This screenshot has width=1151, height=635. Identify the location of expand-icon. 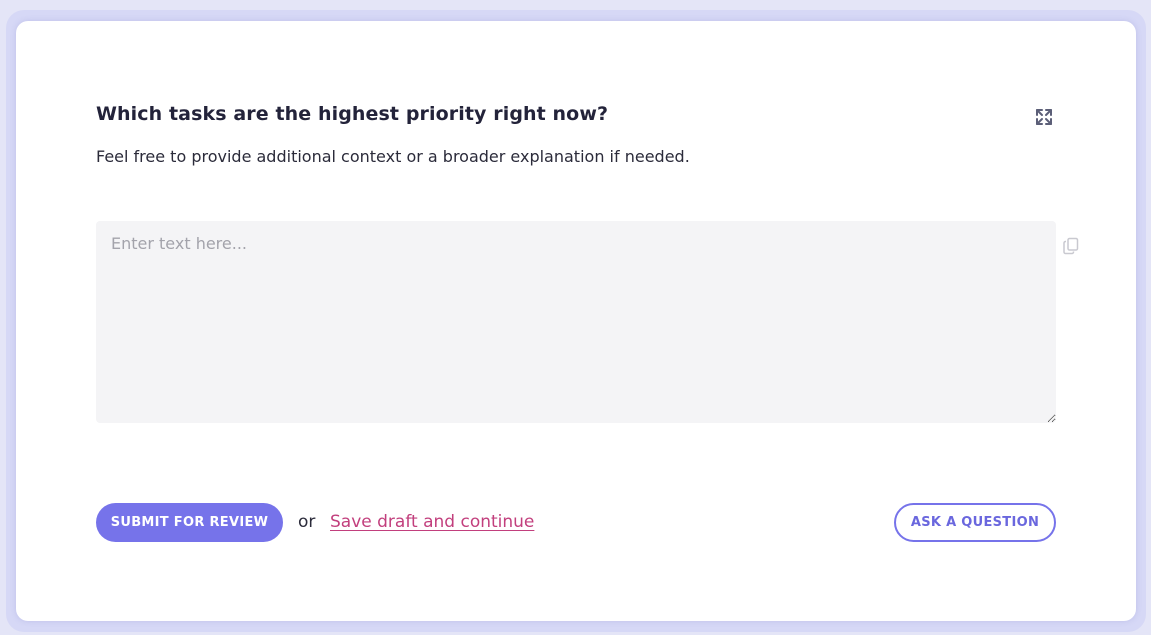
(1044, 117).